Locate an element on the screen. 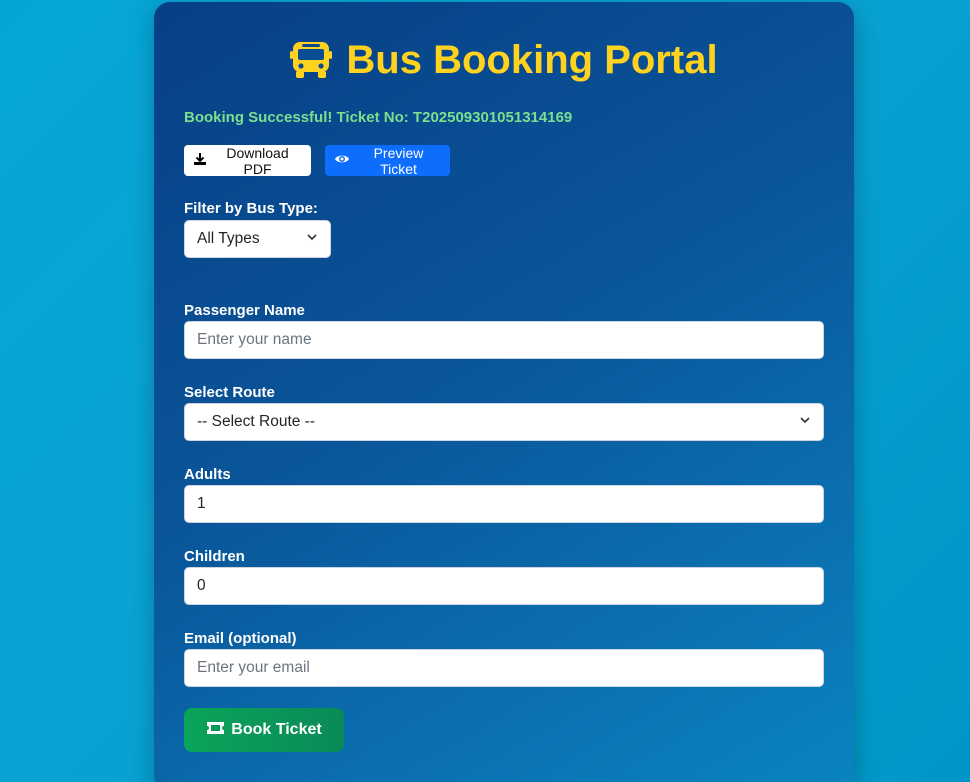 The image size is (970, 782). preview-ticket-button: Preview Ticket is located at coordinates (387, 160).